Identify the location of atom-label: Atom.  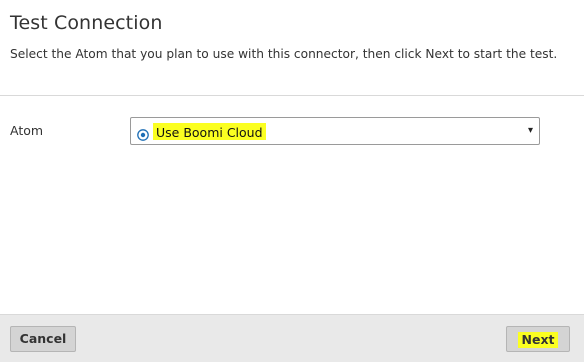
(27, 130).